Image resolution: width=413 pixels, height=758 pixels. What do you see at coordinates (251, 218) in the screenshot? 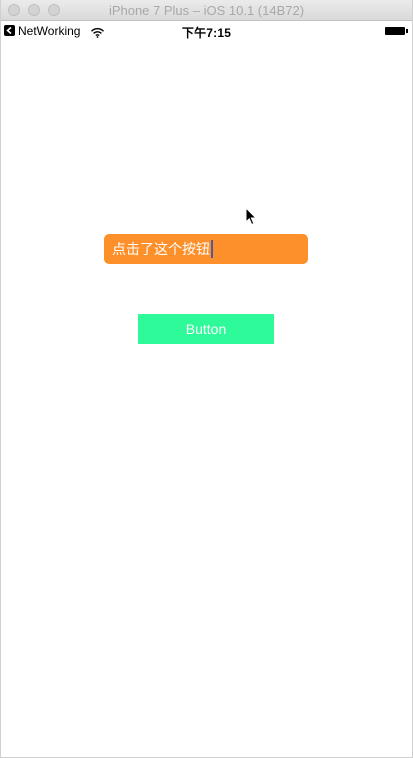
I see `mouse-pointer-icon` at bounding box center [251, 218].